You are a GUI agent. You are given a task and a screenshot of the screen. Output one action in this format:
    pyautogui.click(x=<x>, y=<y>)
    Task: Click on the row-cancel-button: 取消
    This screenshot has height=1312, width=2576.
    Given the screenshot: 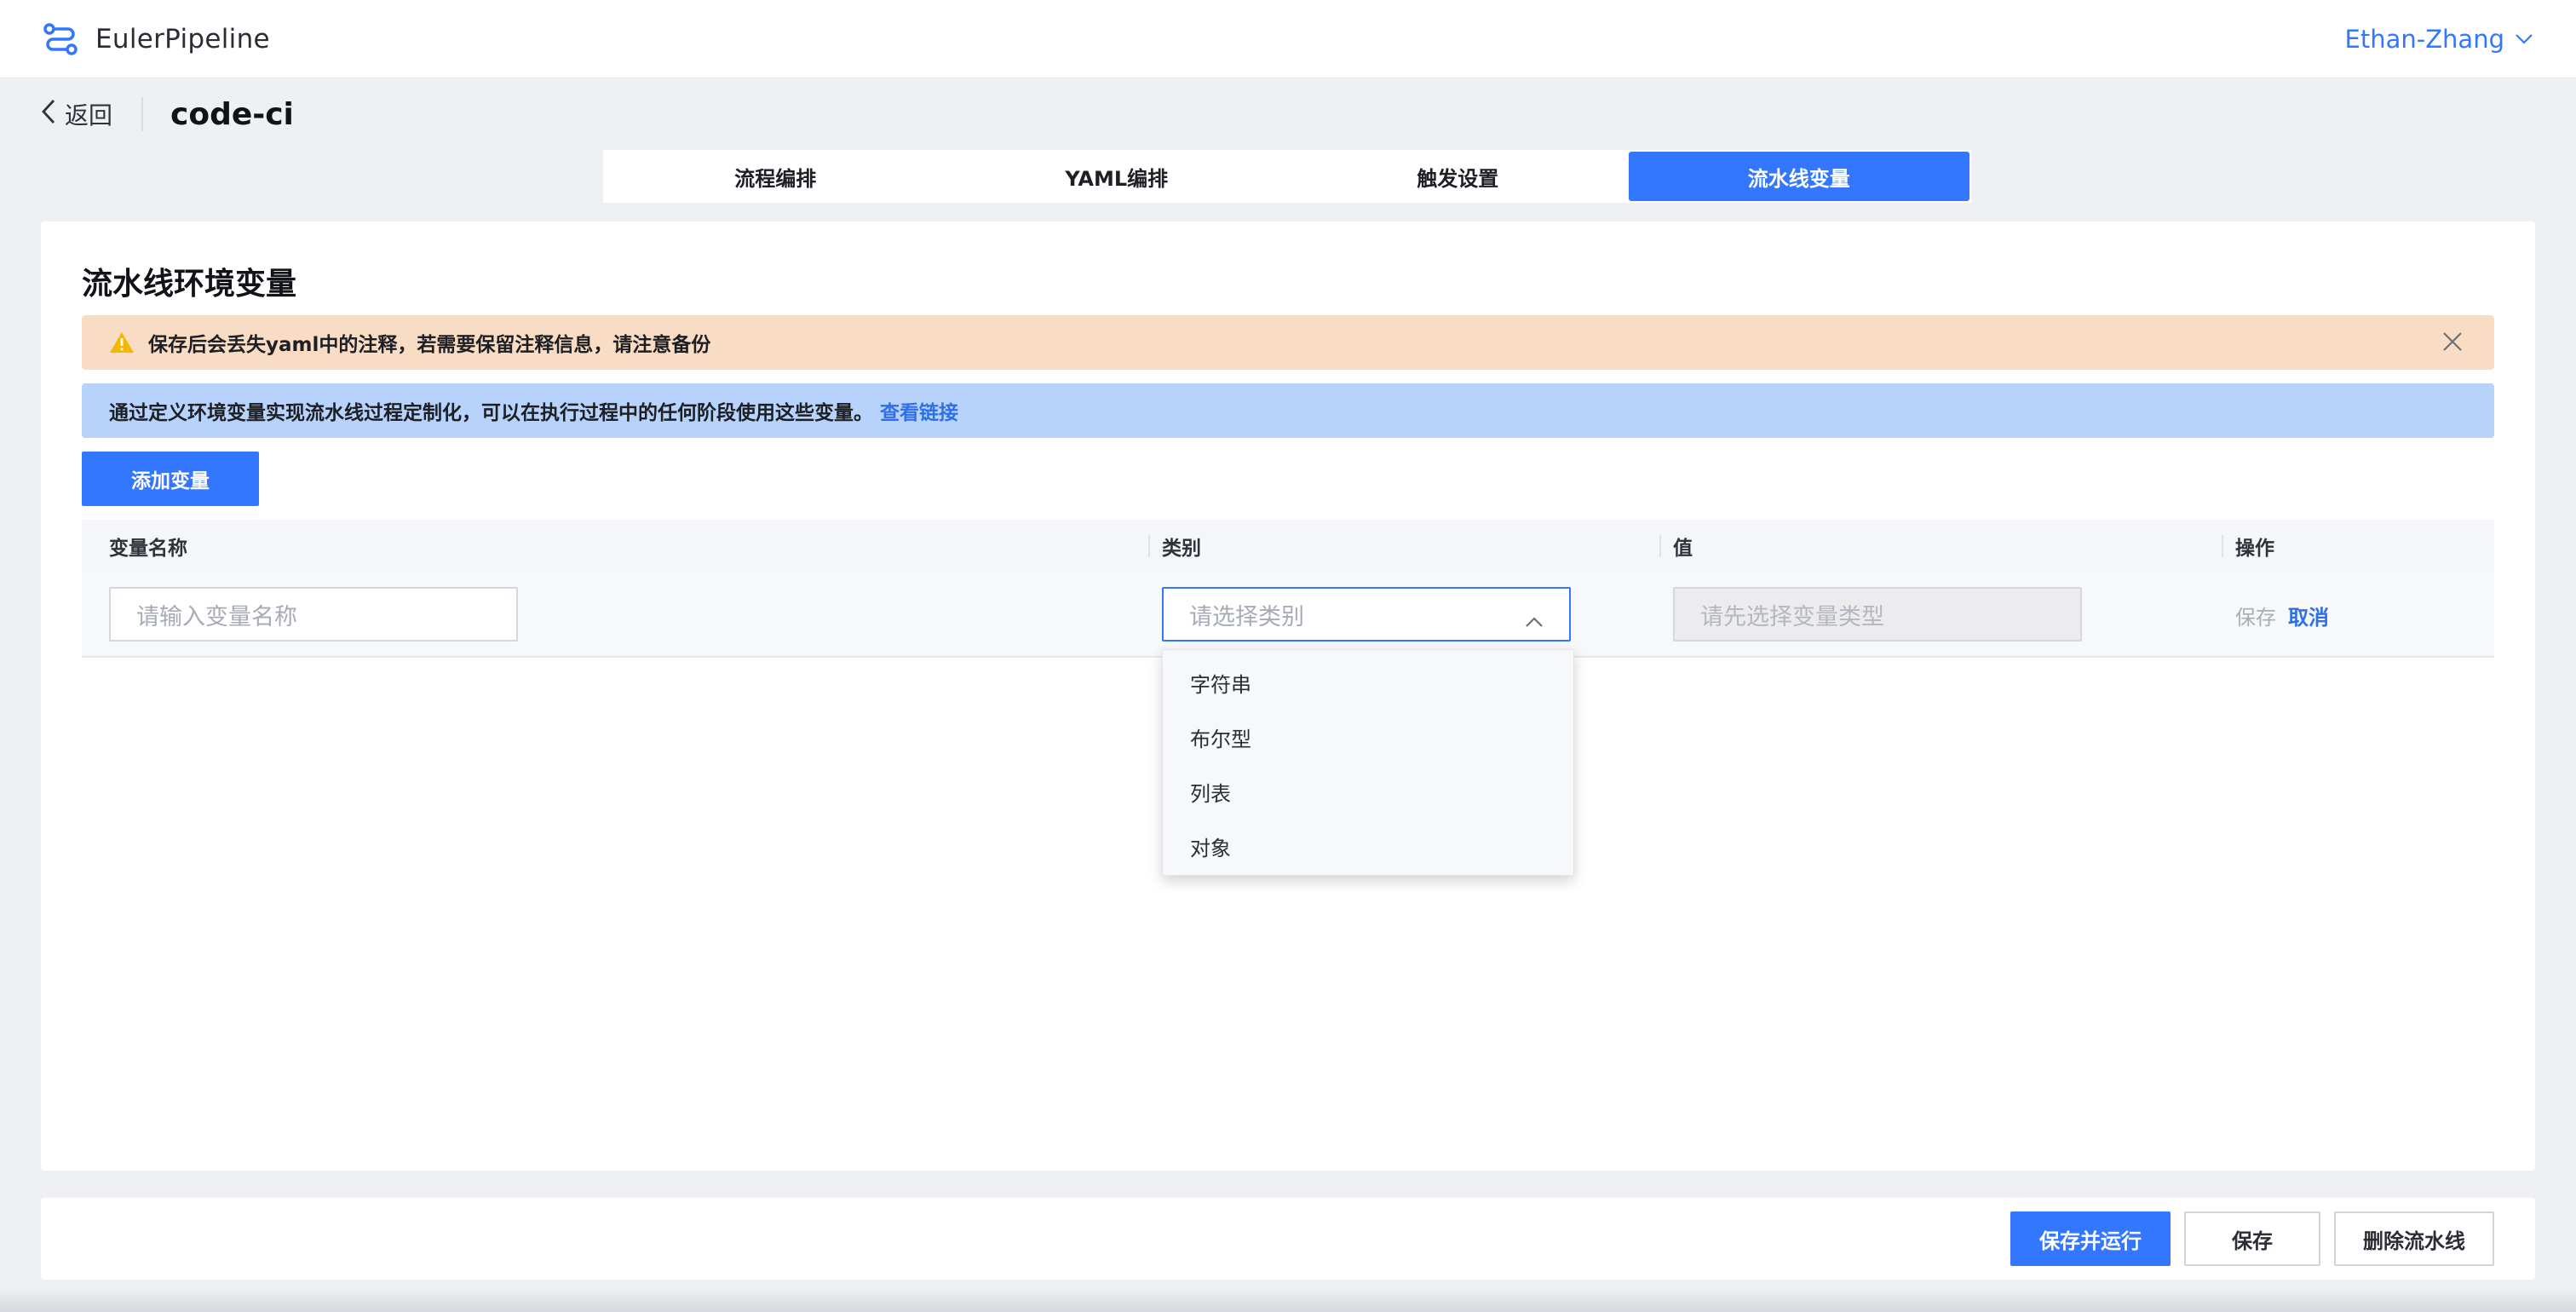 What is the action you would take?
    pyautogui.click(x=2309, y=615)
    